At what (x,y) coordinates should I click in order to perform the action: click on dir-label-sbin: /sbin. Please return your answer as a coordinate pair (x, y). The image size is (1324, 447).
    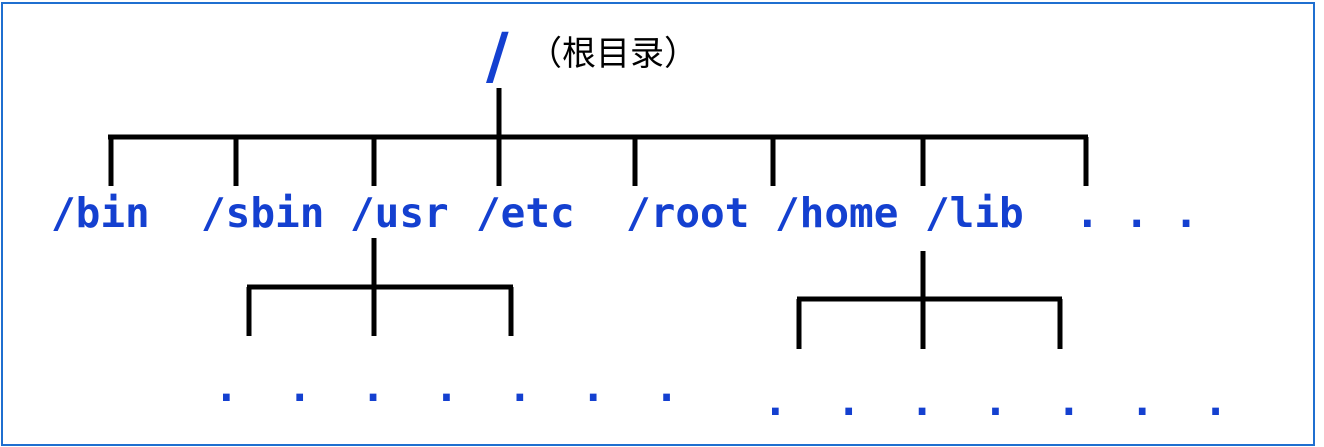
    Looking at the image, I should click on (263, 213).